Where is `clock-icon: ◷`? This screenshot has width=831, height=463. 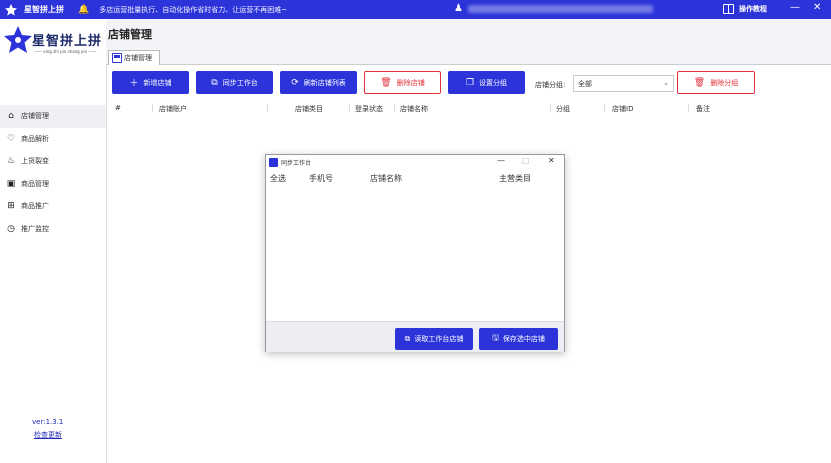
clock-icon: ◷ is located at coordinates (11, 228).